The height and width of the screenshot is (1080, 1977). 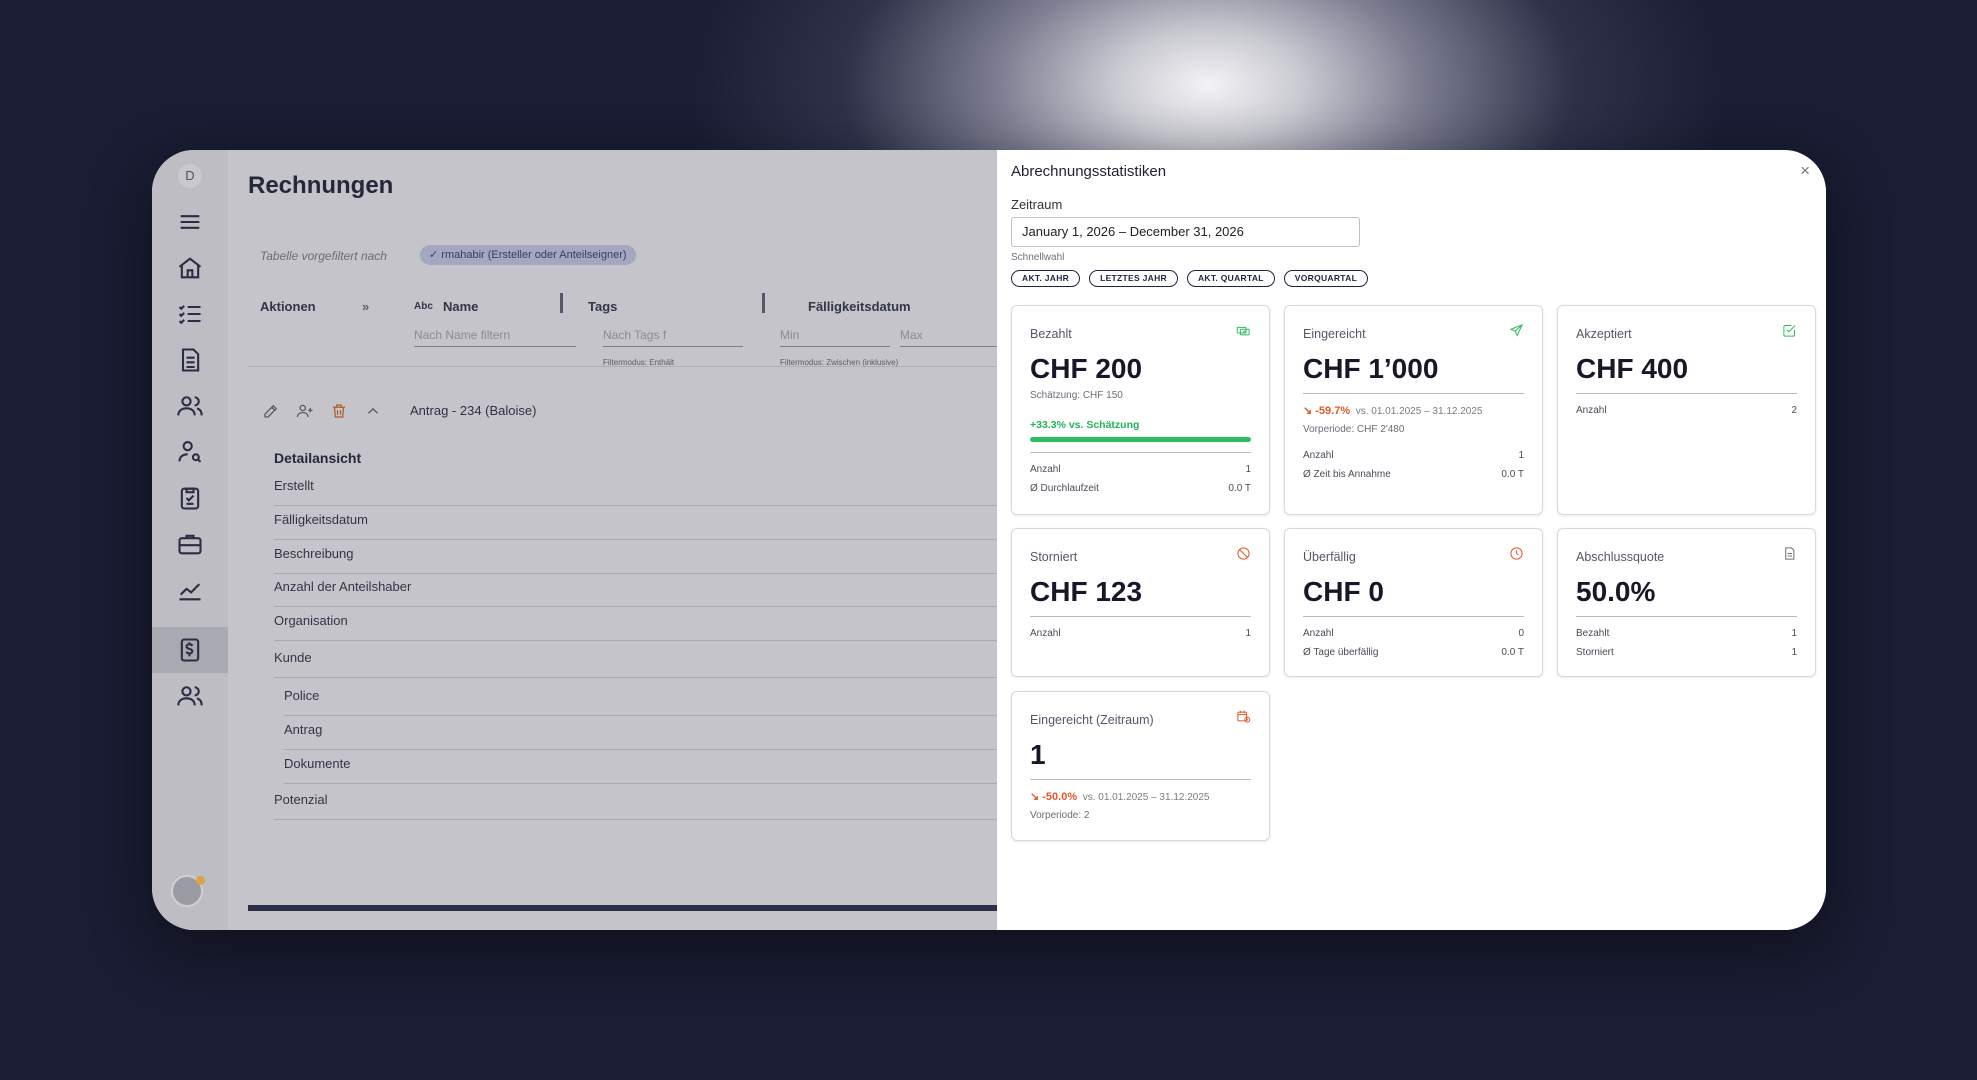 What do you see at coordinates (190, 590) in the screenshot?
I see `chart-icon` at bounding box center [190, 590].